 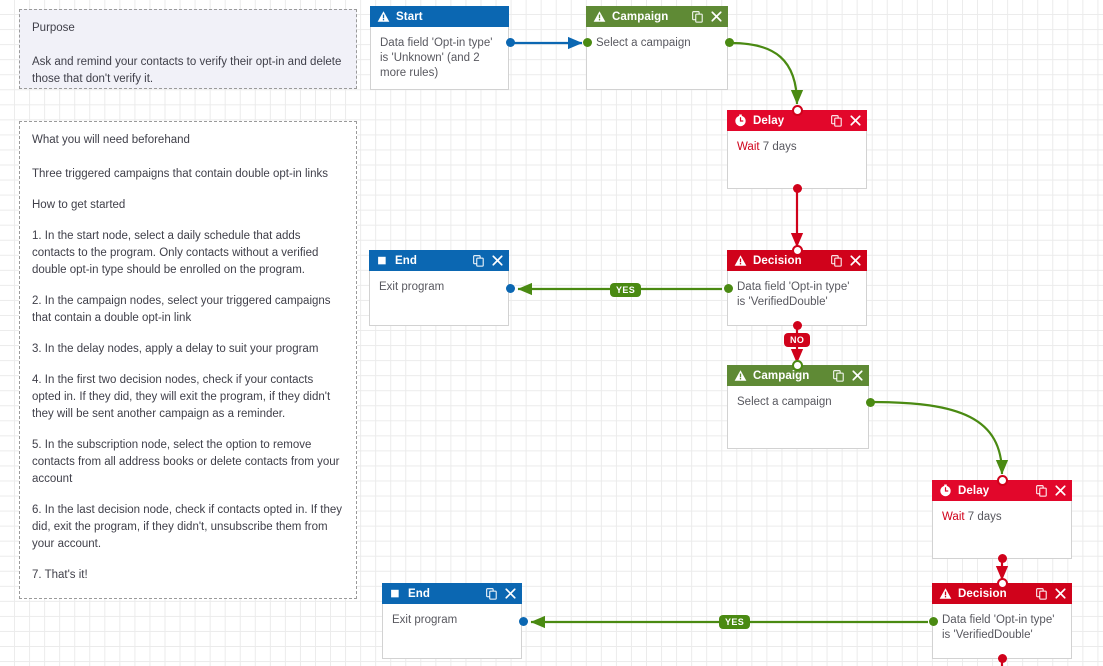 I want to click on node-delay-2-actions, so click(x=1051, y=490).